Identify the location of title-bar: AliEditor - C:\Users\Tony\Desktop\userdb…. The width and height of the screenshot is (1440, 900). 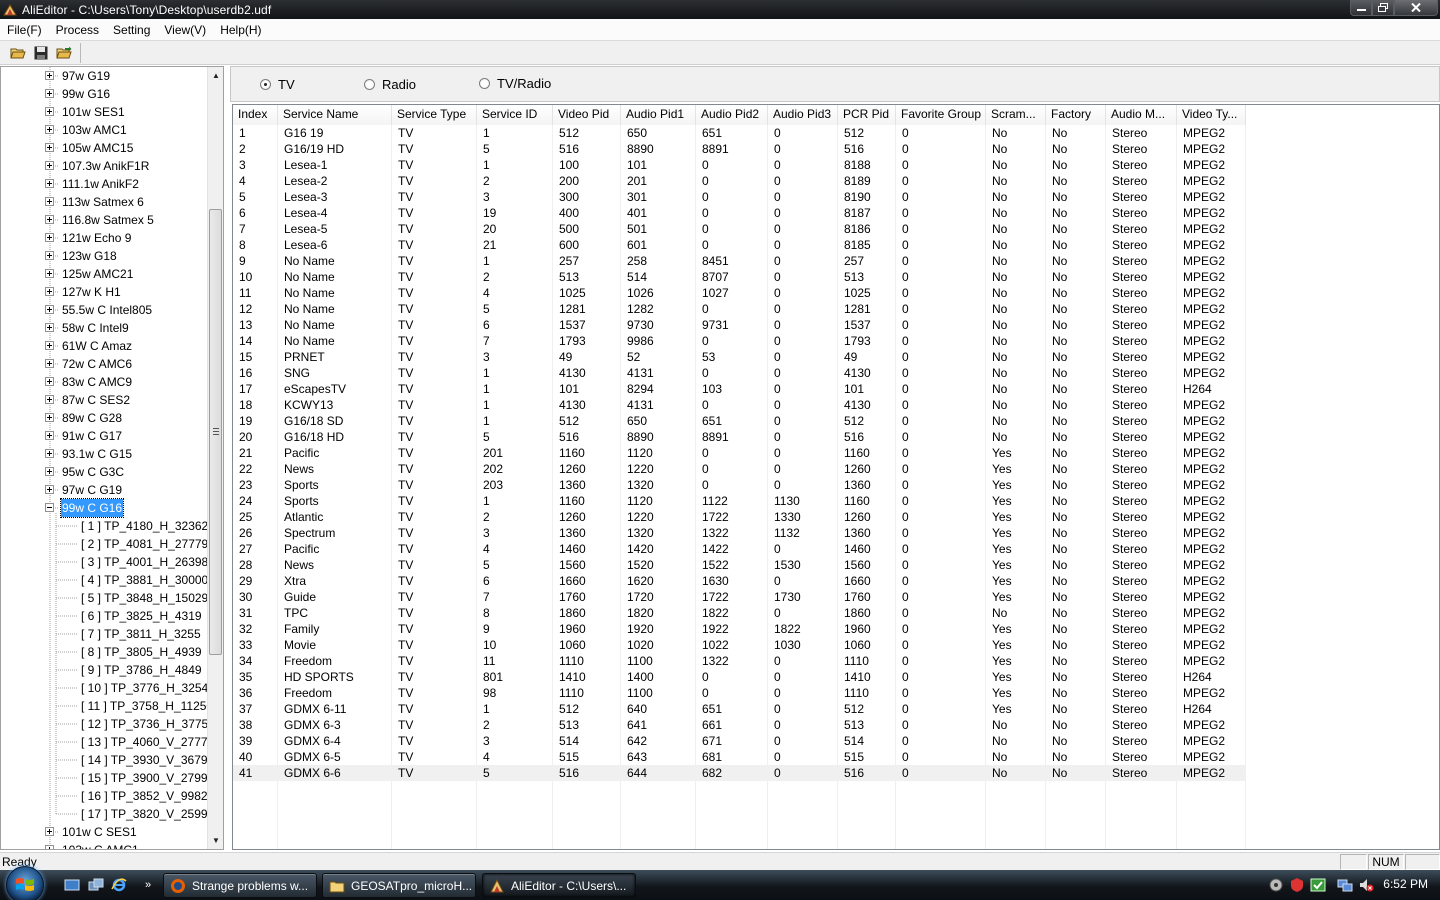
(720, 9).